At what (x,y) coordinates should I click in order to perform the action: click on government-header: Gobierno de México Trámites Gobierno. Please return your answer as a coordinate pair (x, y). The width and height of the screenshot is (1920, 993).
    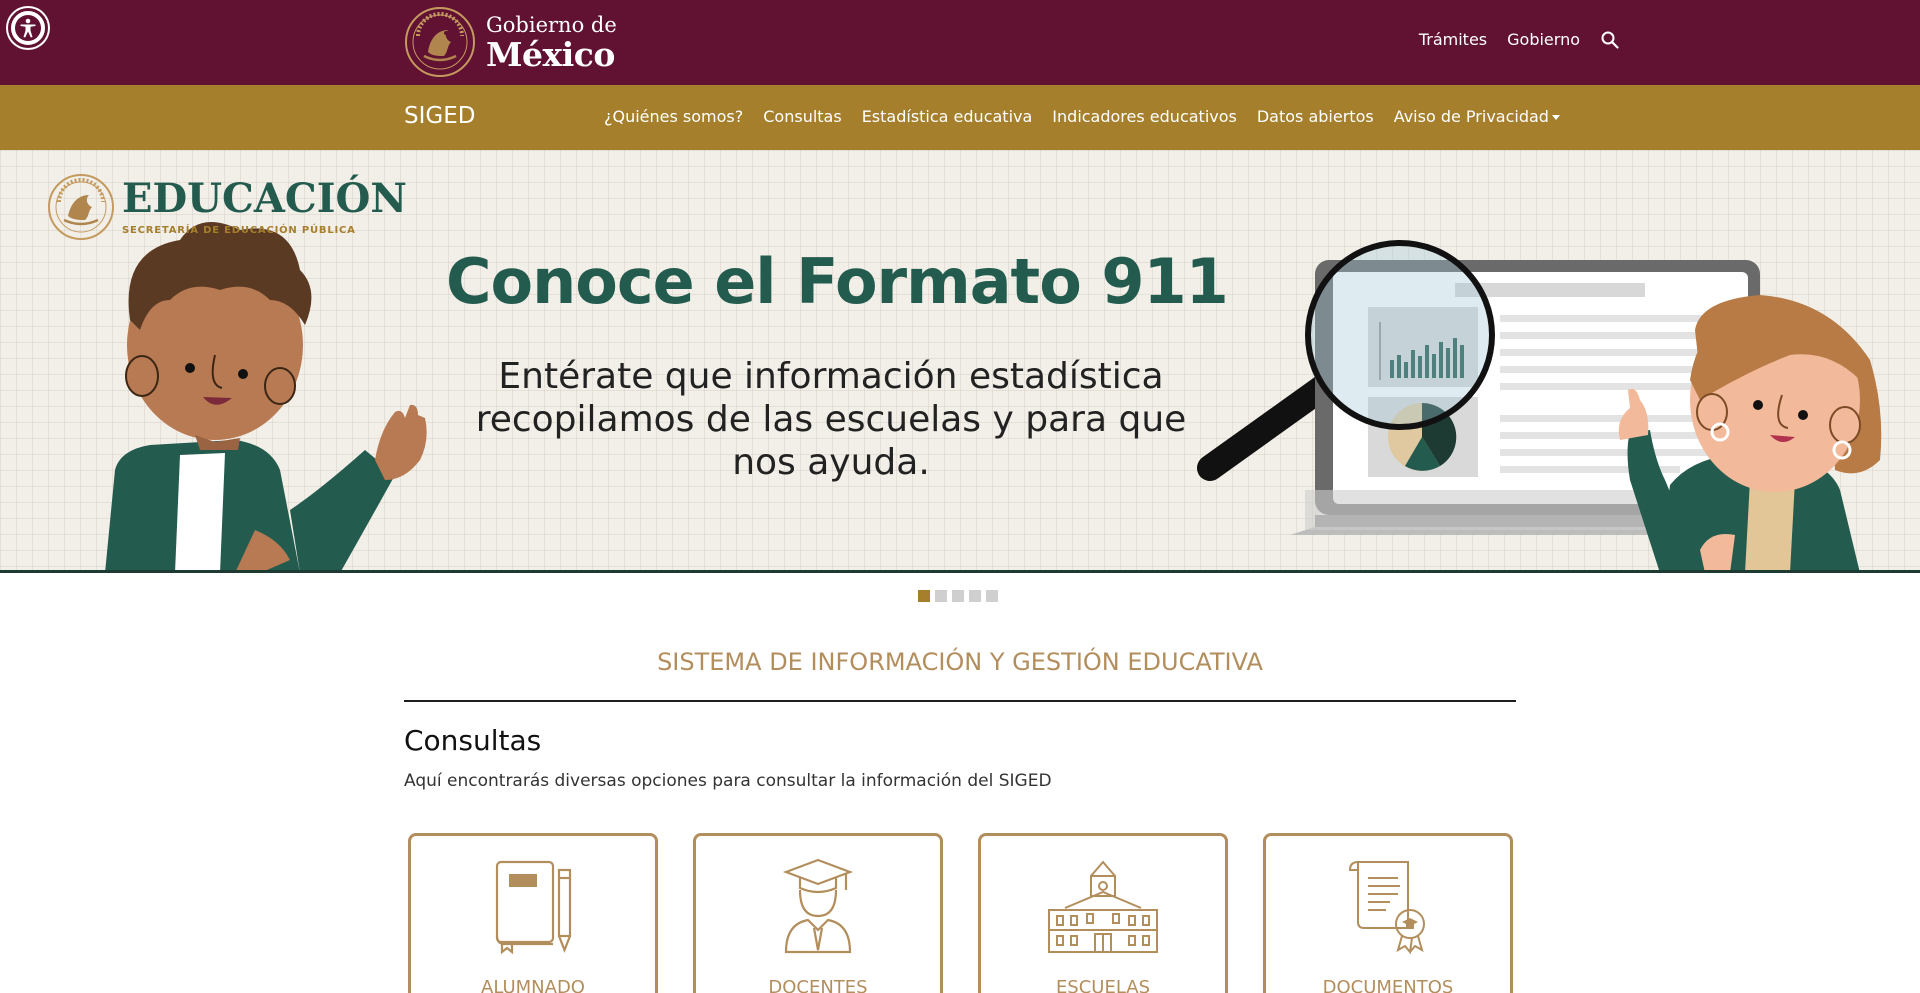
    Looking at the image, I should click on (960, 42).